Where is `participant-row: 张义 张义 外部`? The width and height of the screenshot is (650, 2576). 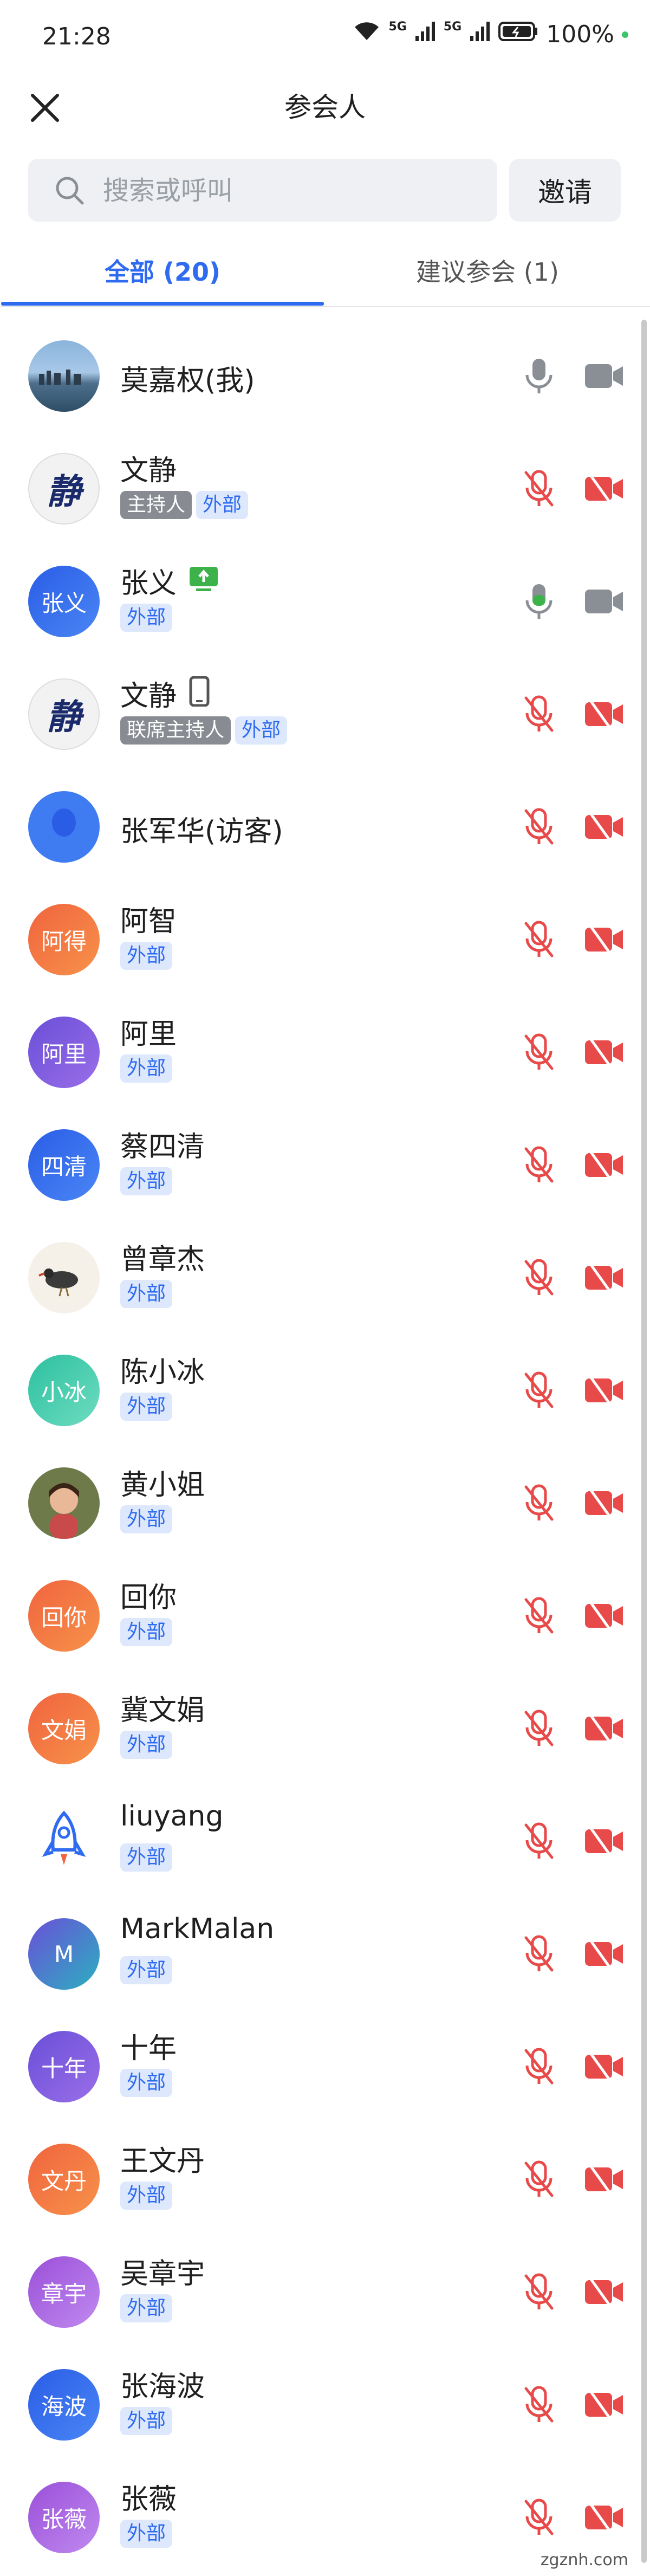
participant-row: 张义 张义 外部 is located at coordinates (325, 601).